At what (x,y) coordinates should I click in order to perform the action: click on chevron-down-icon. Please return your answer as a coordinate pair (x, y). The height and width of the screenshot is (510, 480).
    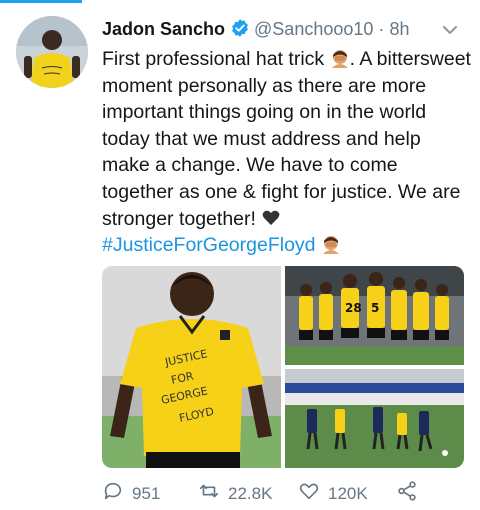
    Looking at the image, I should click on (450, 32).